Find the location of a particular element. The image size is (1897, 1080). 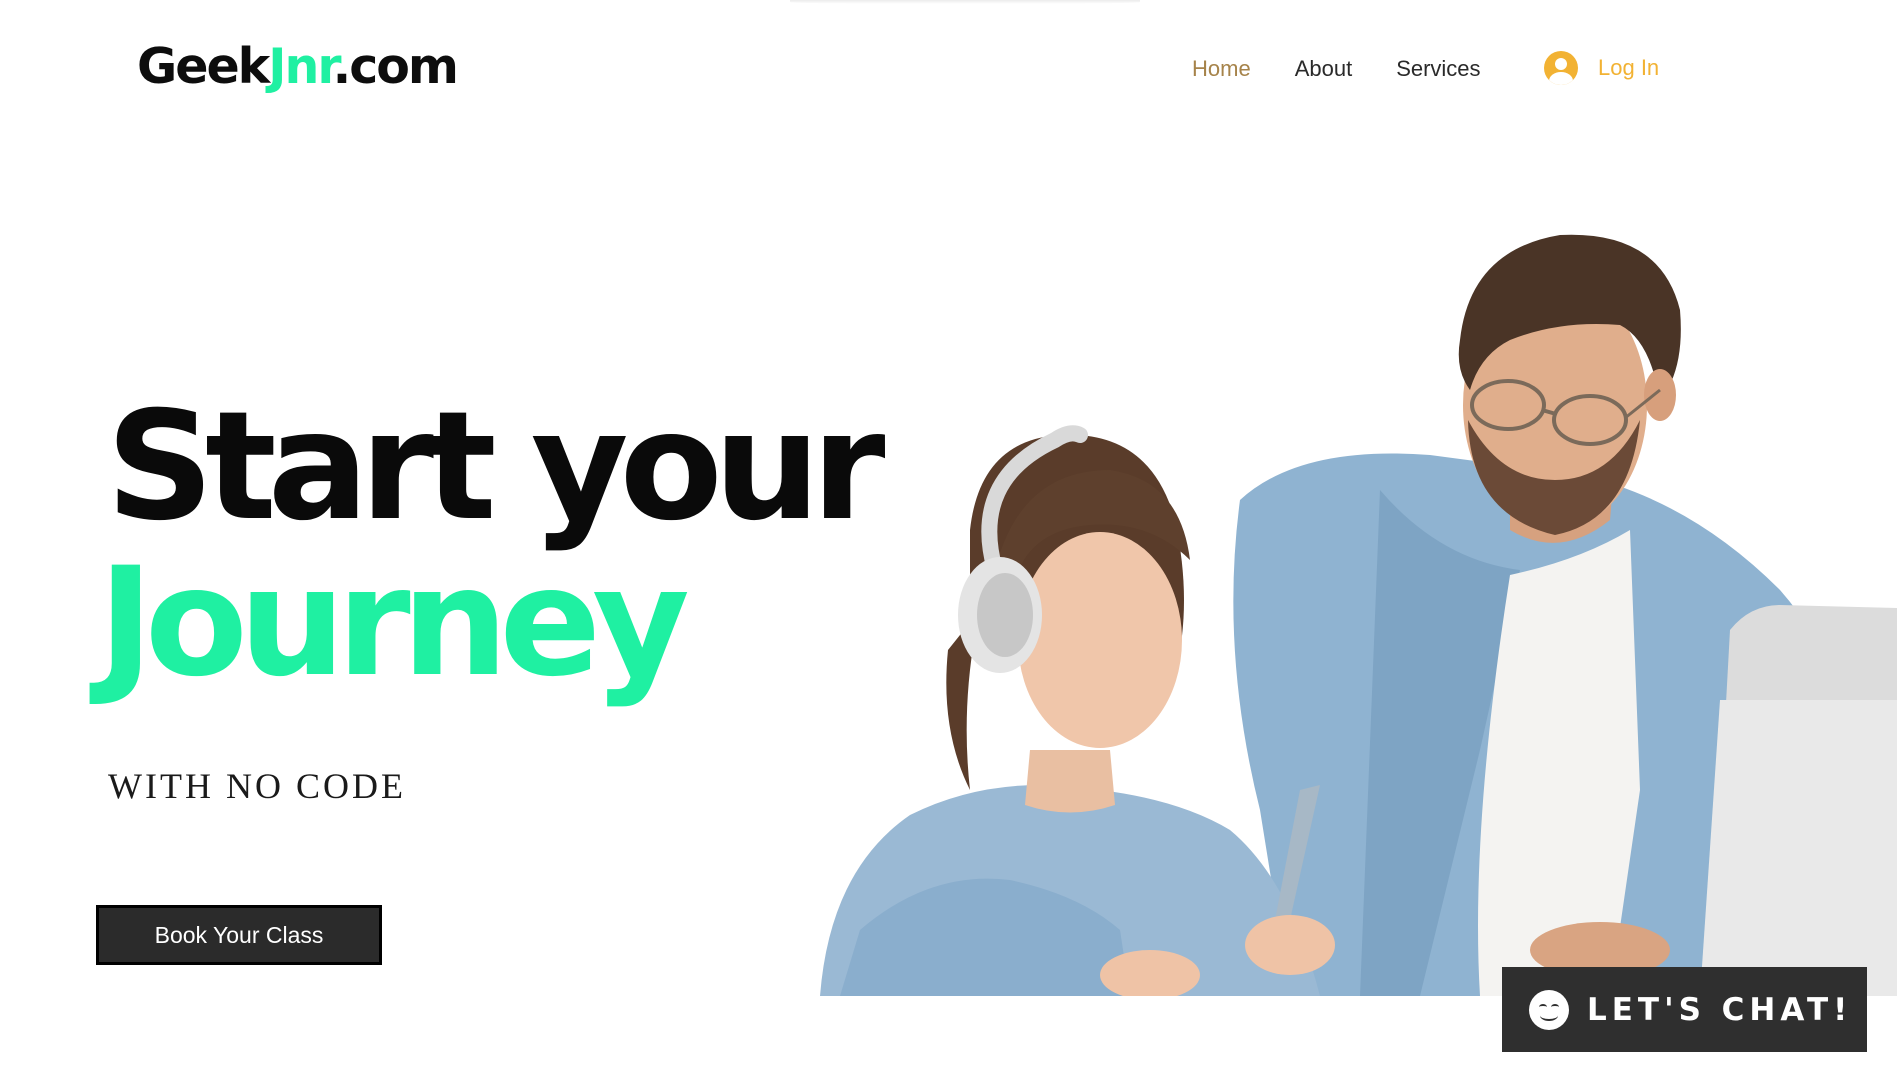

main-nav: Home About Services is located at coordinates (1358, 69).